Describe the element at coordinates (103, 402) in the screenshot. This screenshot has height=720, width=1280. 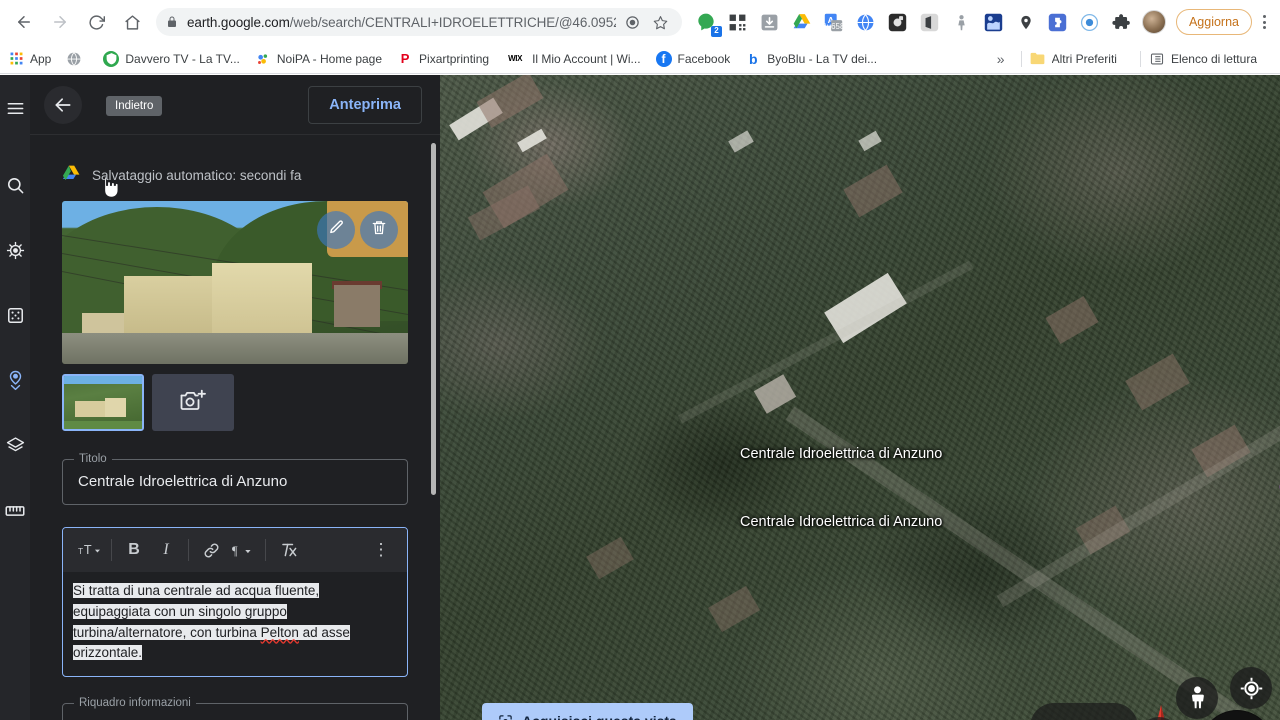
I see `photo-thumbnail` at that location.